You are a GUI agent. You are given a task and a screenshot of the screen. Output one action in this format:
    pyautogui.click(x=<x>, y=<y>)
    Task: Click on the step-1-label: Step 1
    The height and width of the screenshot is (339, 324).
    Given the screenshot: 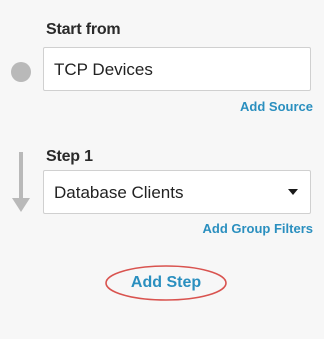 What is the action you would take?
    pyautogui.click(x=69, y=156)
    